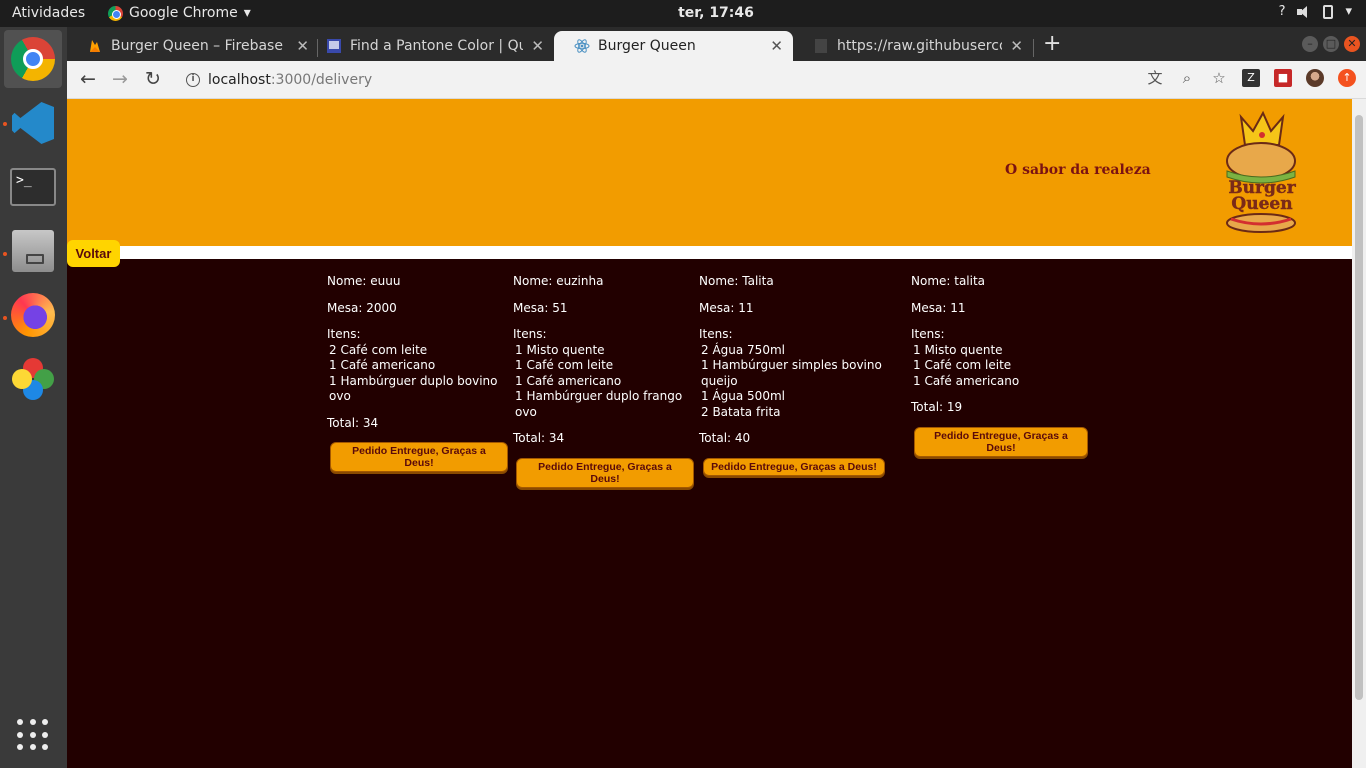 The image size is (1366, 768). I want to click on new-tab-icon: +, so click(1052, 44).